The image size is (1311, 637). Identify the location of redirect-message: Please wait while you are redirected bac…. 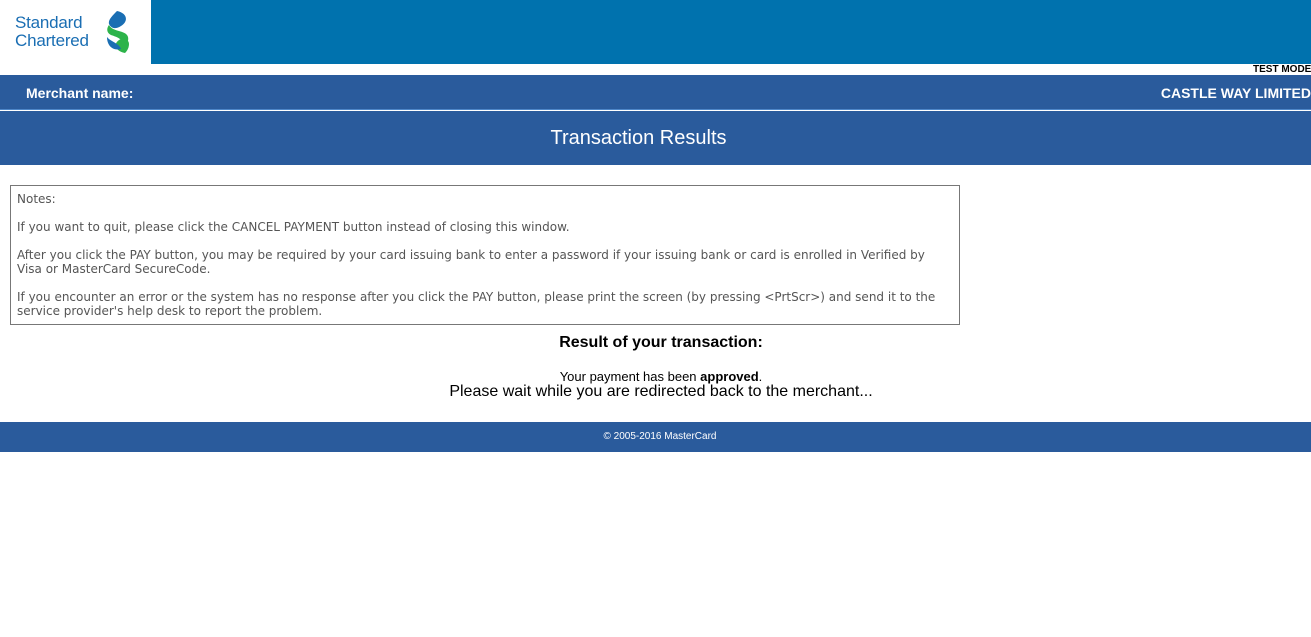
(661, 391).